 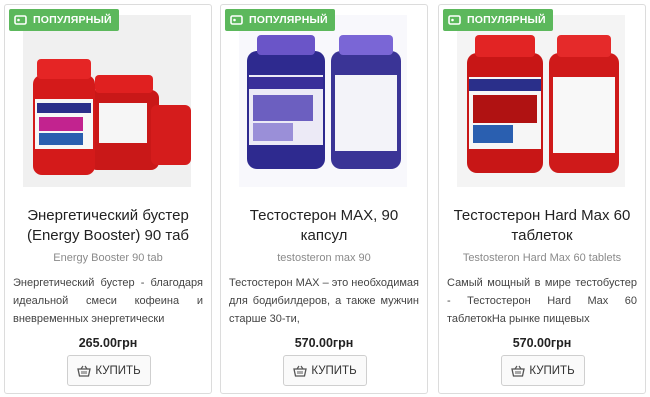 What do you see at coordinates (324, 258) in the screenshot?
I see `product-subtitle: testosteron max 90` at bounding box center [324, 258].